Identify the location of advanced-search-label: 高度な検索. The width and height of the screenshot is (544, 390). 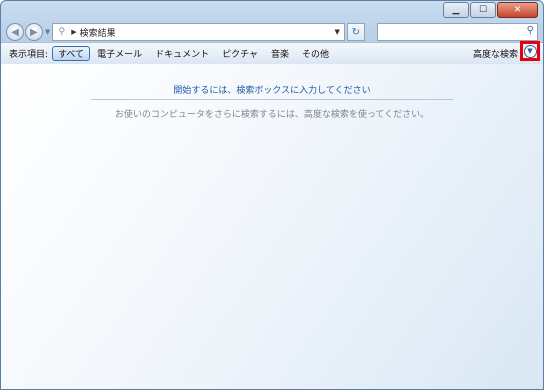
(495, 53).